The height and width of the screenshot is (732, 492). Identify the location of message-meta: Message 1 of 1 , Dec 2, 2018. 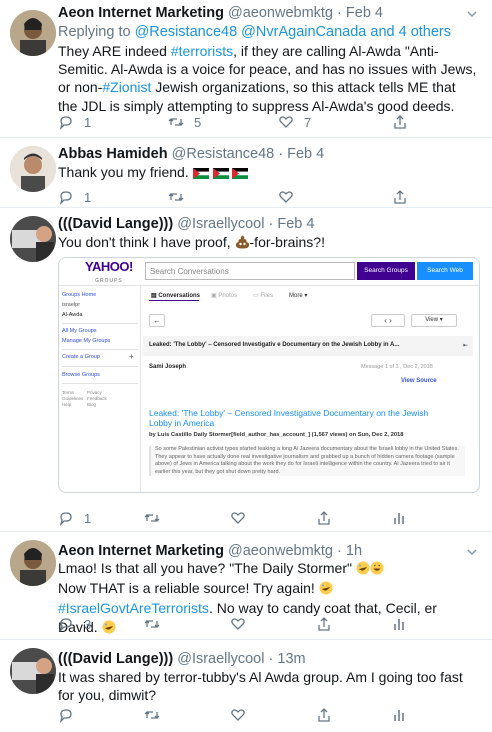
(397, 367).